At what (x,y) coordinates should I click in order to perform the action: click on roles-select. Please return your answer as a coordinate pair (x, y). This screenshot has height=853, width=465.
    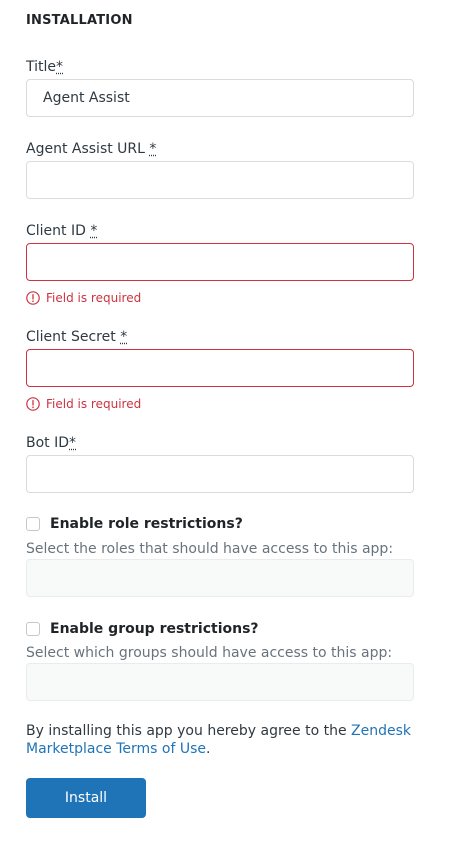
    Looking at the image, I should click on (220, 578).